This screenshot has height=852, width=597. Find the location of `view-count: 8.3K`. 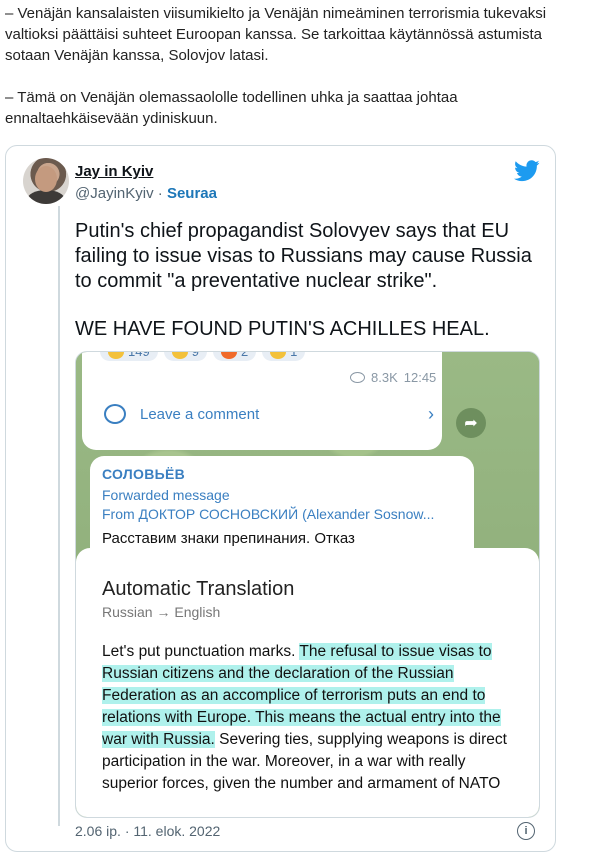

view-count: 8.3K is located at coordinates (384, 377).